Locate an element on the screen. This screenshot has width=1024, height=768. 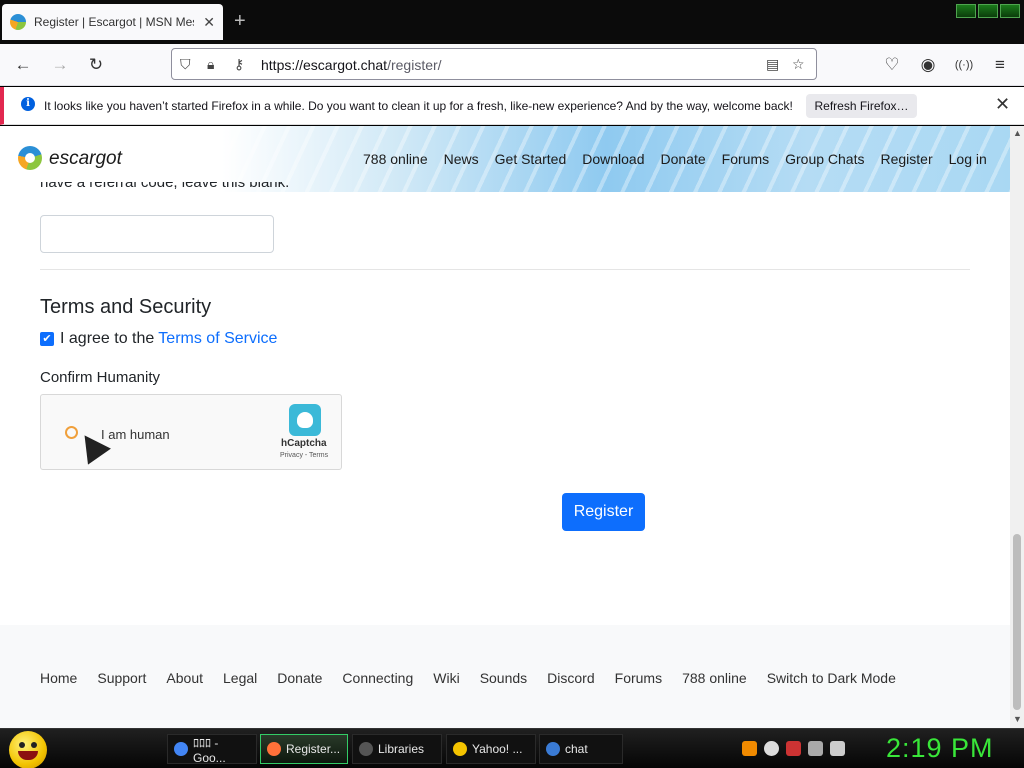
taskbar-clock: 2:19 PM is located at coordinates (940, 748).